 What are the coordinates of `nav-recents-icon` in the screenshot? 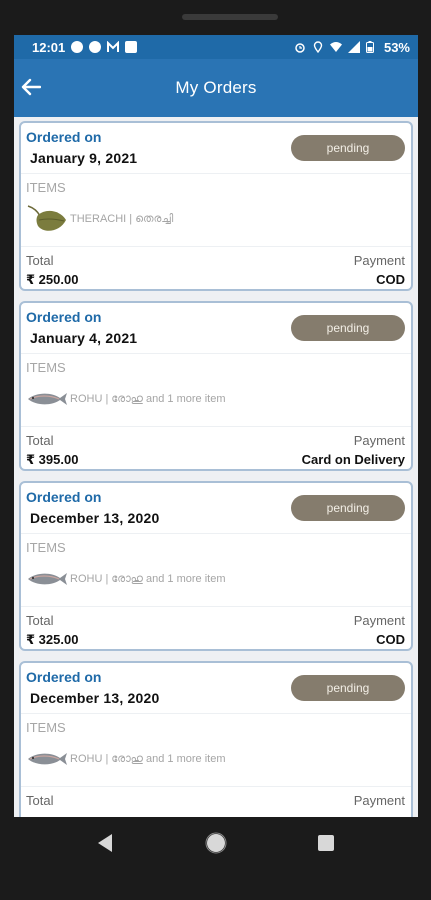 It's located at (326, 845).